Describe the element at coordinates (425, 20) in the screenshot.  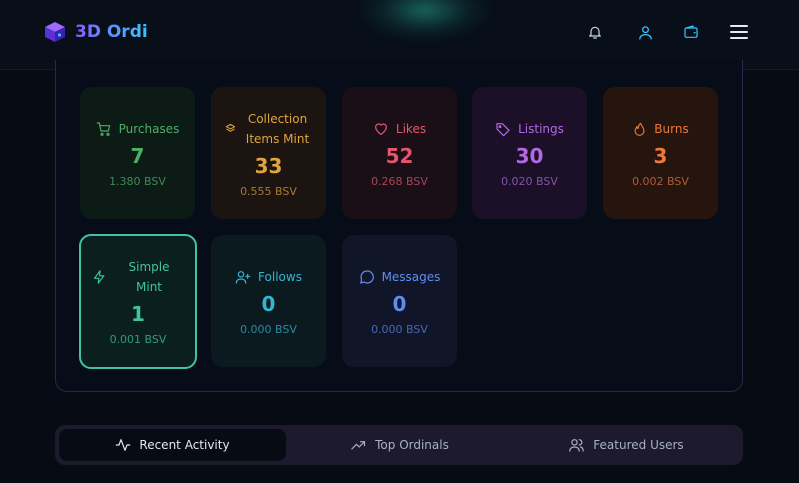
I see `header-glow` at that location.